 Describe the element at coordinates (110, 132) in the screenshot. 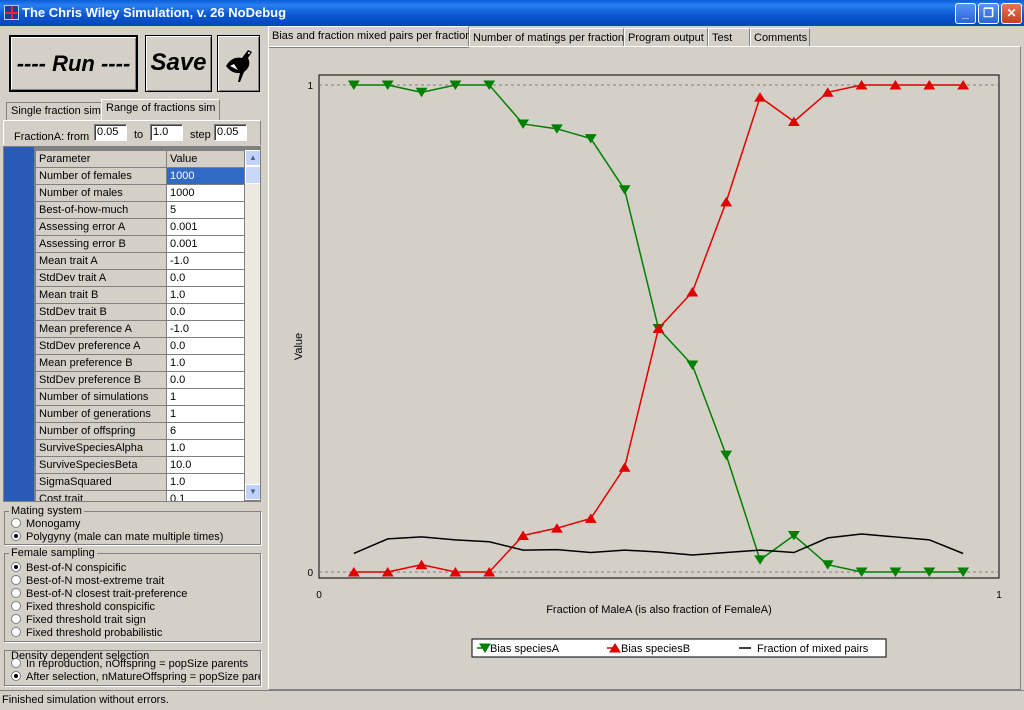

I see `fraction-from-input: 0.05` at that location.